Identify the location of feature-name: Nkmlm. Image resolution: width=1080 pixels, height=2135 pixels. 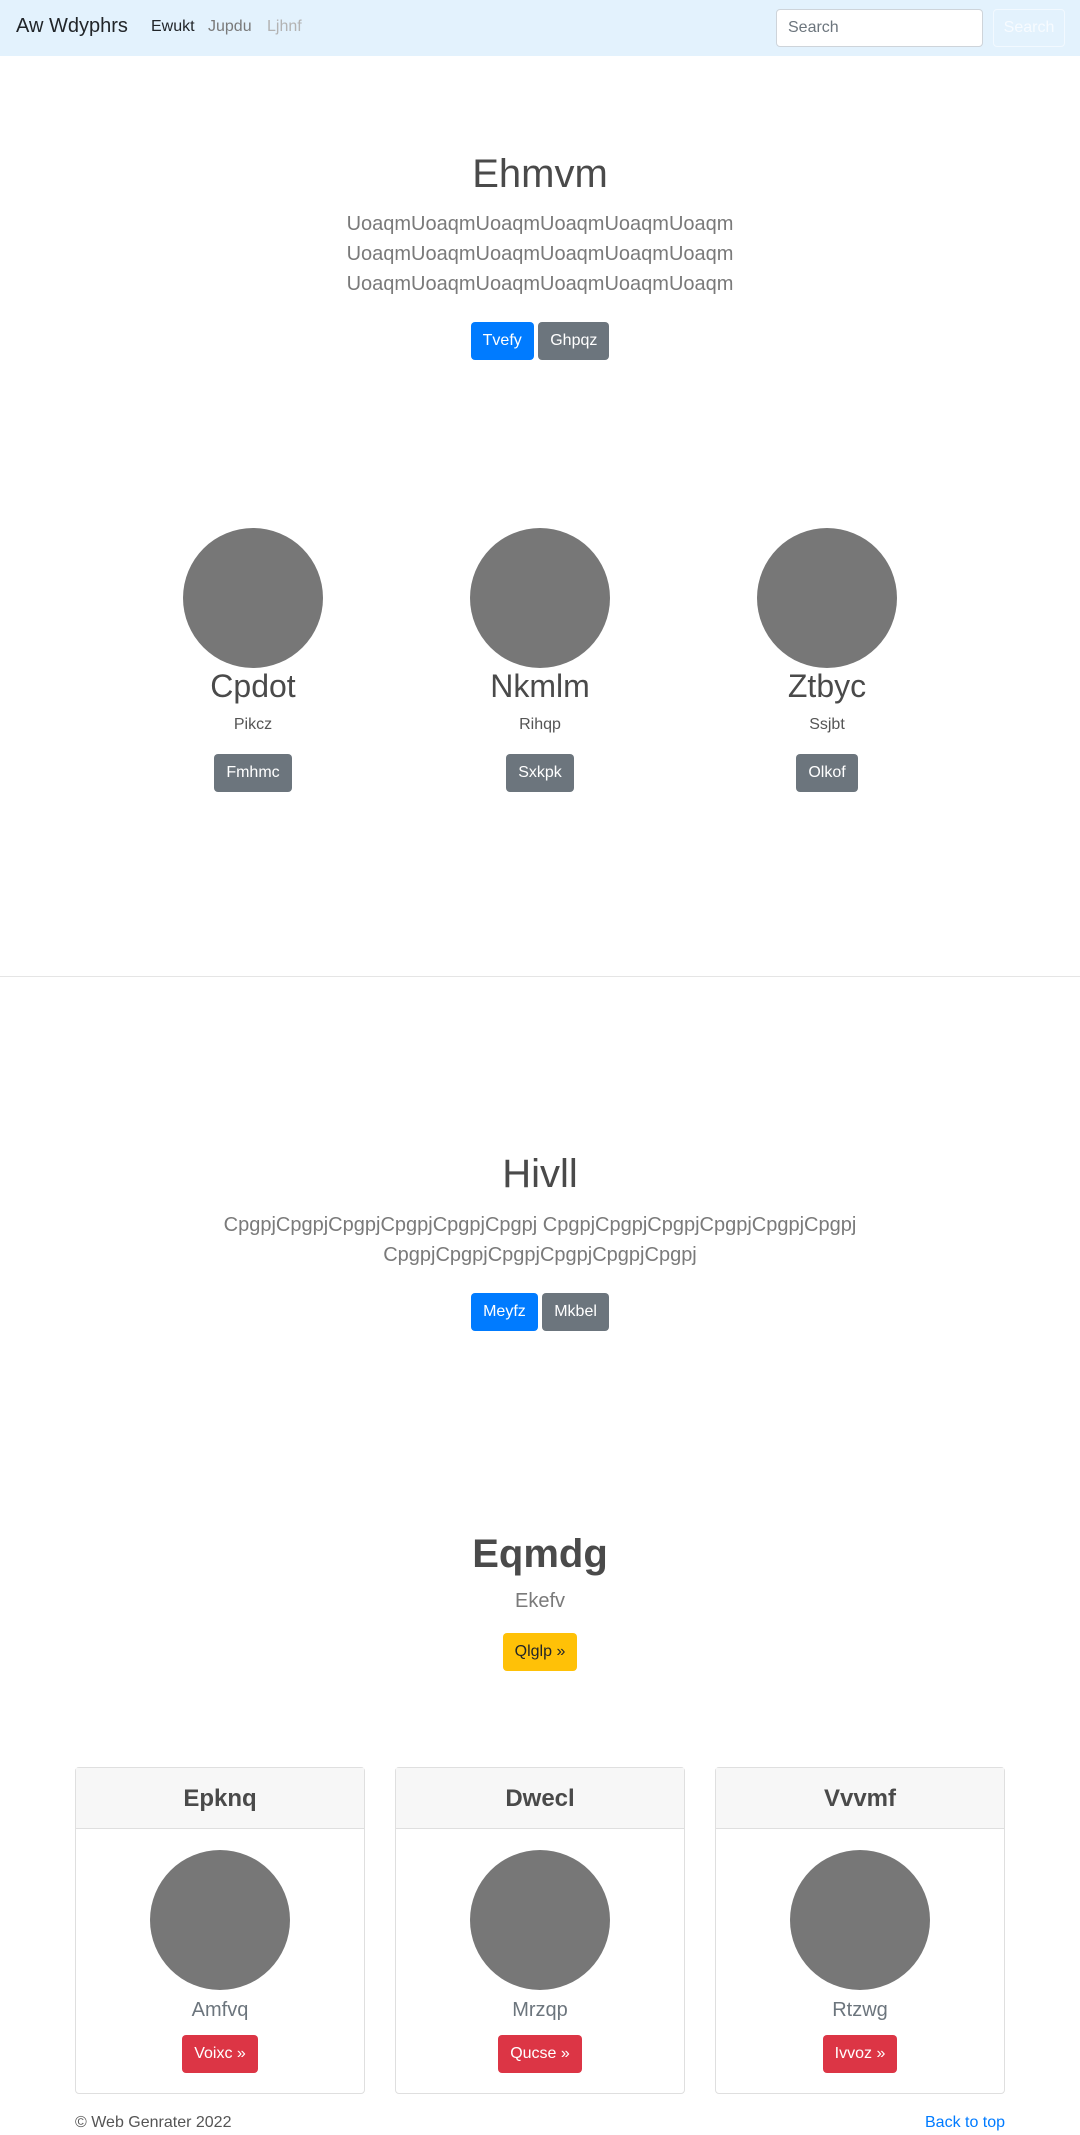
(540, 686).